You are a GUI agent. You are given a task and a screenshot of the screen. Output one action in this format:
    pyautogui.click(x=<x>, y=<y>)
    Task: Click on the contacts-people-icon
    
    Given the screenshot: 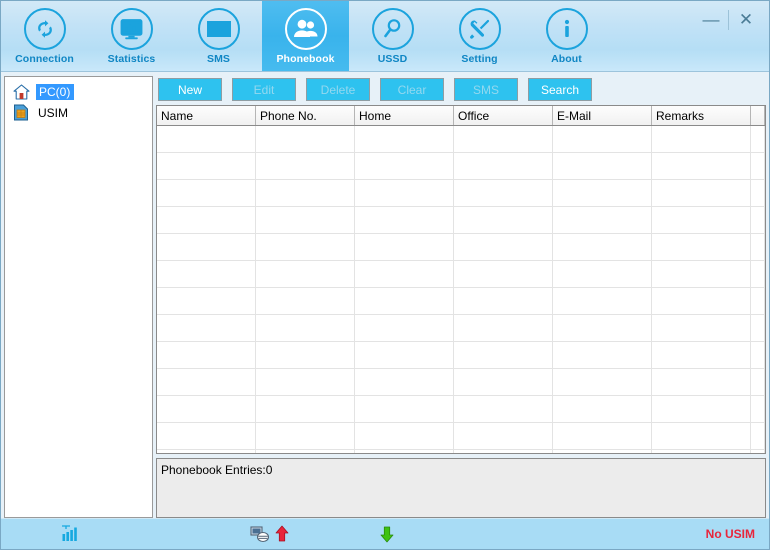 What is the action you would take?
    pyautogui.click(x=305, y=28)
    